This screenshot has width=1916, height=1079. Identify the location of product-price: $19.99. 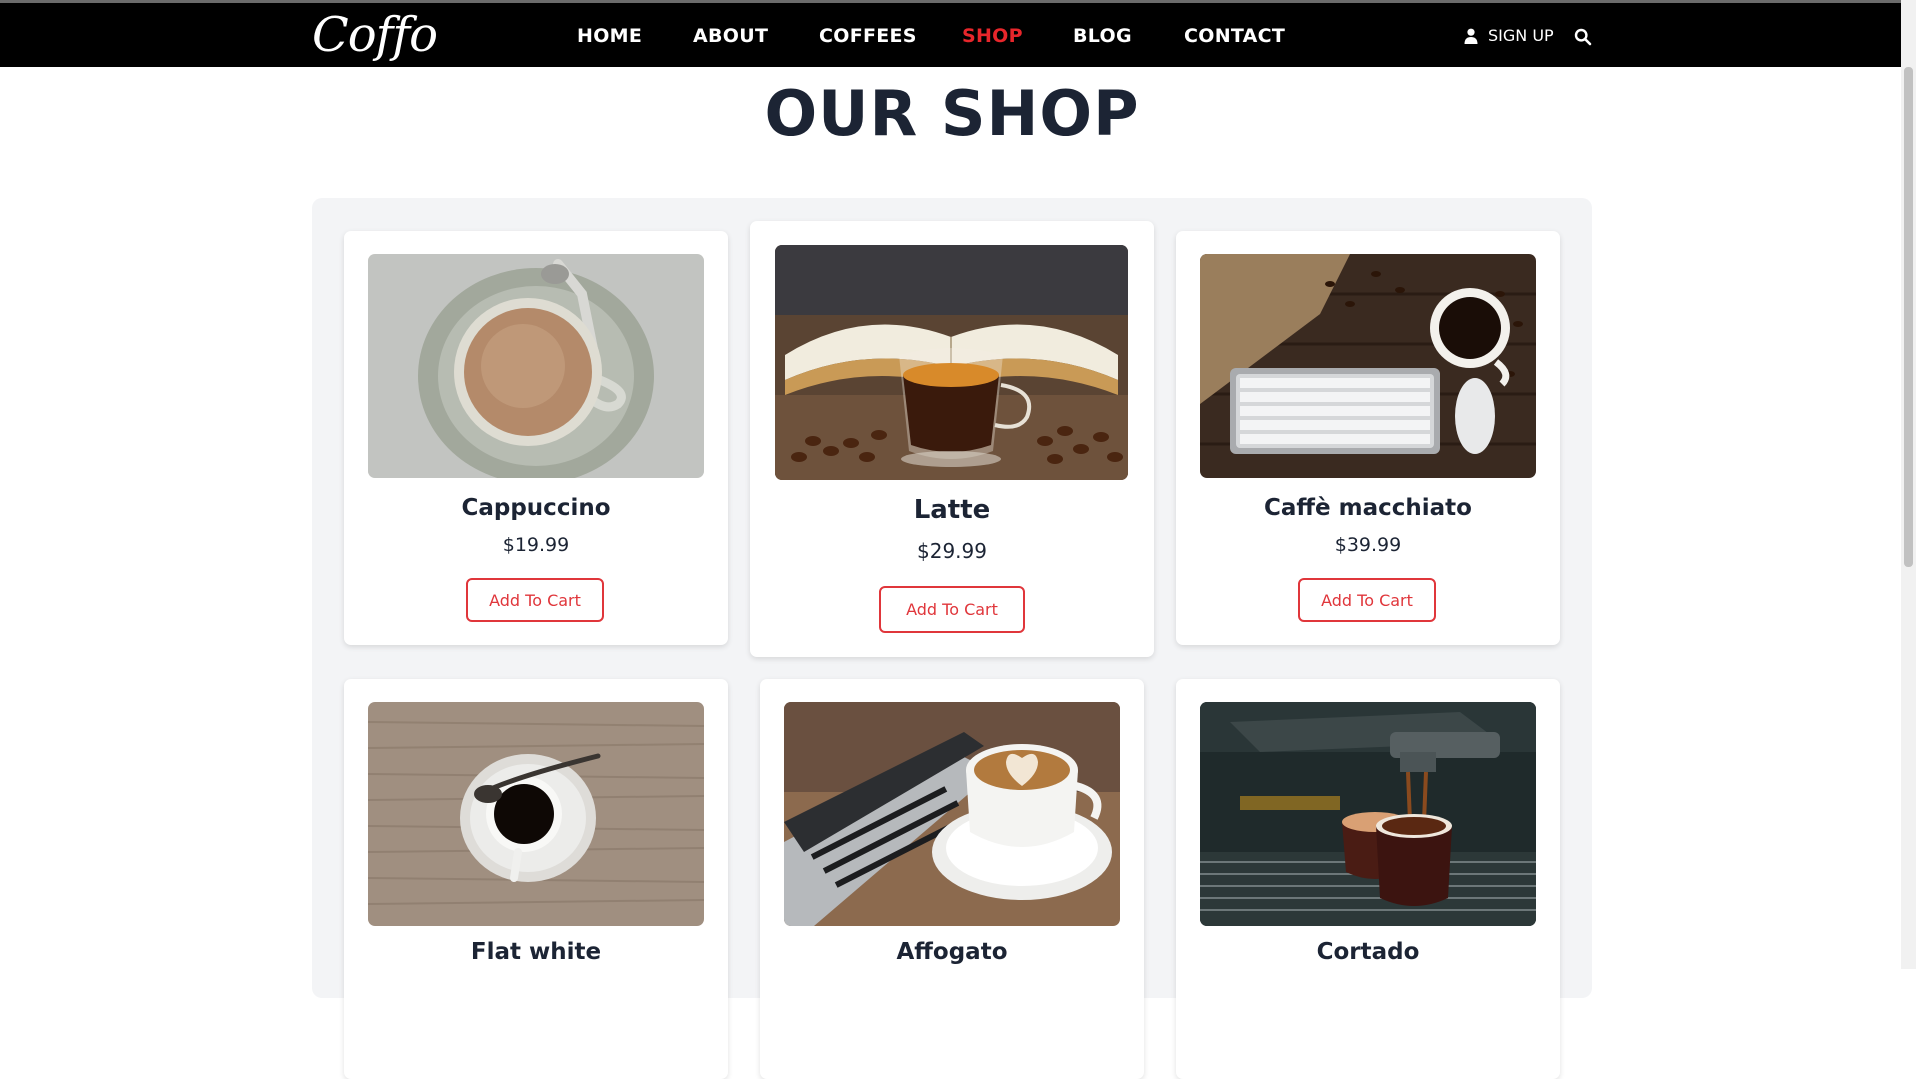
(536, 545).